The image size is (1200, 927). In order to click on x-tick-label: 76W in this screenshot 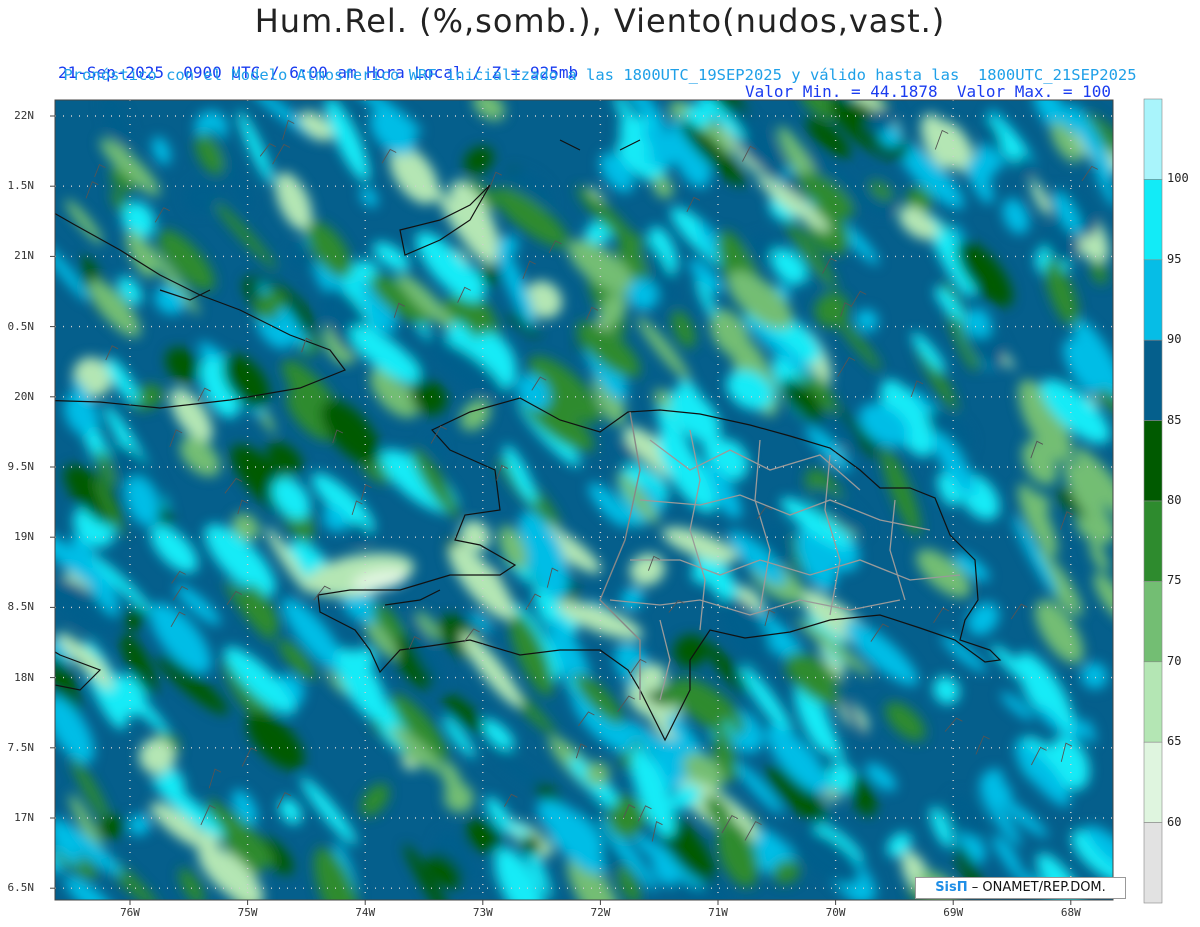, I will do `click(130, 912)`.